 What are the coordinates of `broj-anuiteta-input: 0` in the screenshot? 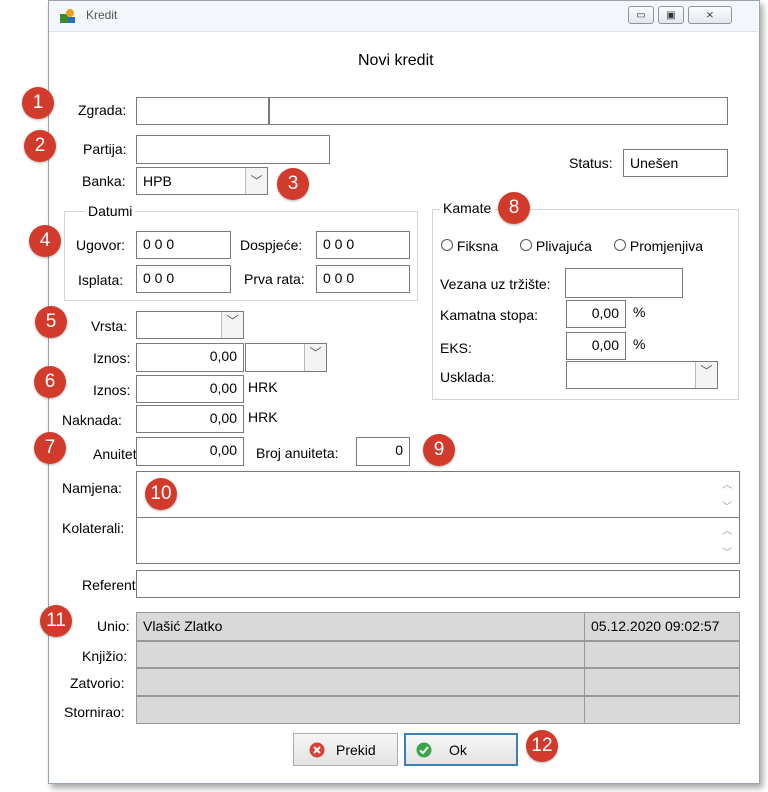 It's located at (383, 451).